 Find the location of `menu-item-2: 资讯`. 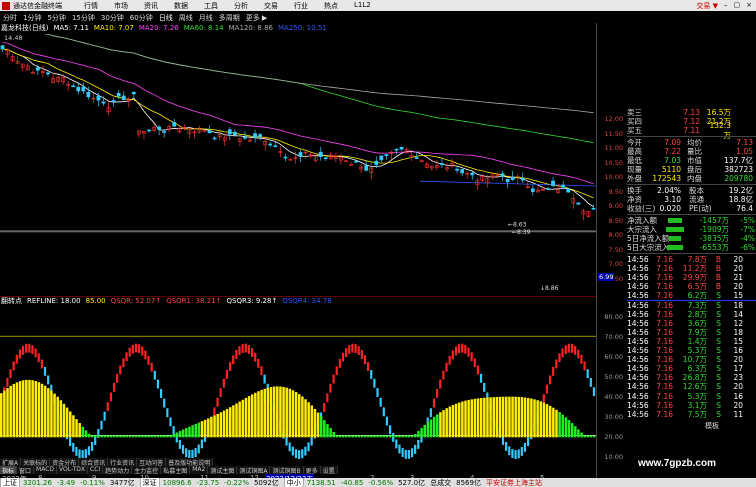

menu-item-2: 资讯 is located at coordinates (151, 6).